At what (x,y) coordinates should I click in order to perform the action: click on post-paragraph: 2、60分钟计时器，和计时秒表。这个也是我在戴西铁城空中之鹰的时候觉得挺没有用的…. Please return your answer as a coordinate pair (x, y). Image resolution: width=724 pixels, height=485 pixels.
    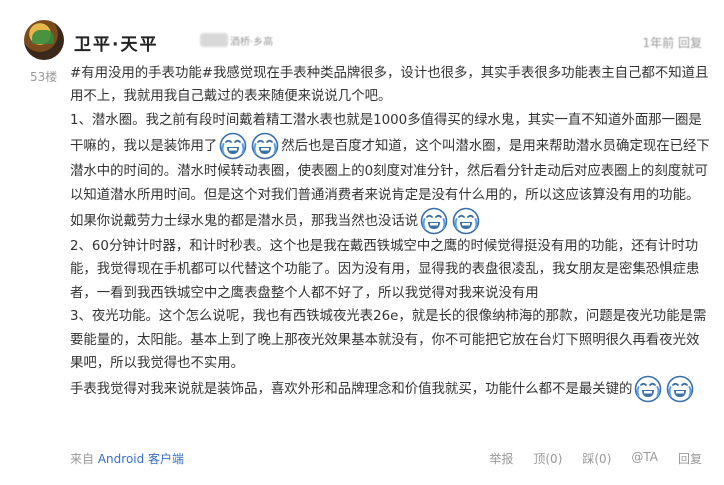
    Looking at the image, I should click on (390, 270).